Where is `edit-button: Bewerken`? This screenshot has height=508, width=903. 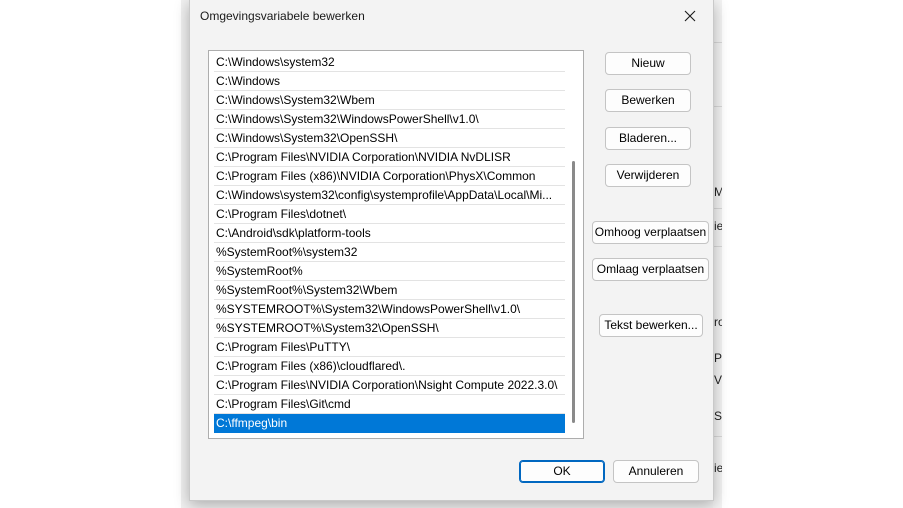 edit-button: Bewerken is located at coordinates (648, 100).